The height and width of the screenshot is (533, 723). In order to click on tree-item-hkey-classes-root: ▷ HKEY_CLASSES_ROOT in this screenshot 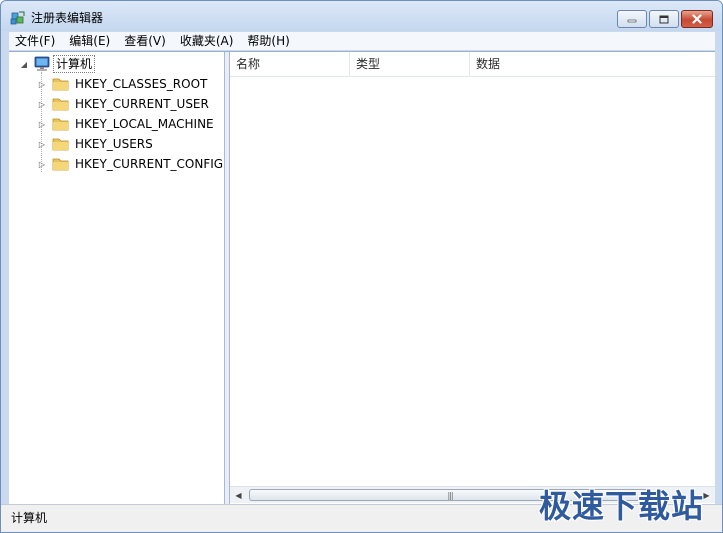, I will do `click(122, 84)`.